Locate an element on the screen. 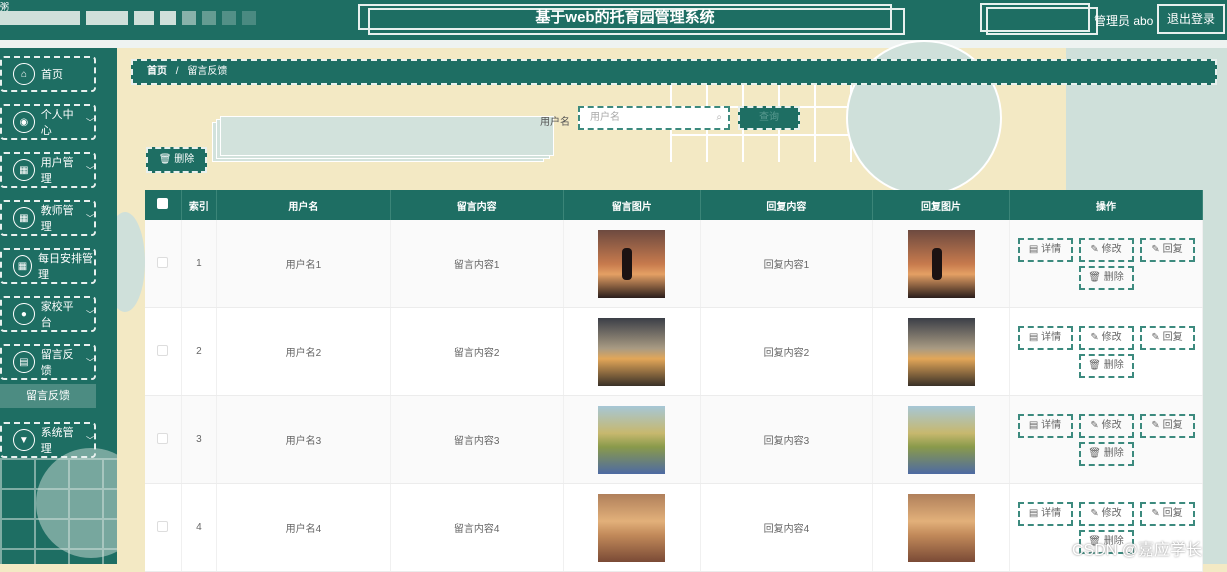 This screenshot has height=572, width=1227. sidebar-item-profile: ◉ 个人中心 ﹀ is located at coordinates (48, 122).